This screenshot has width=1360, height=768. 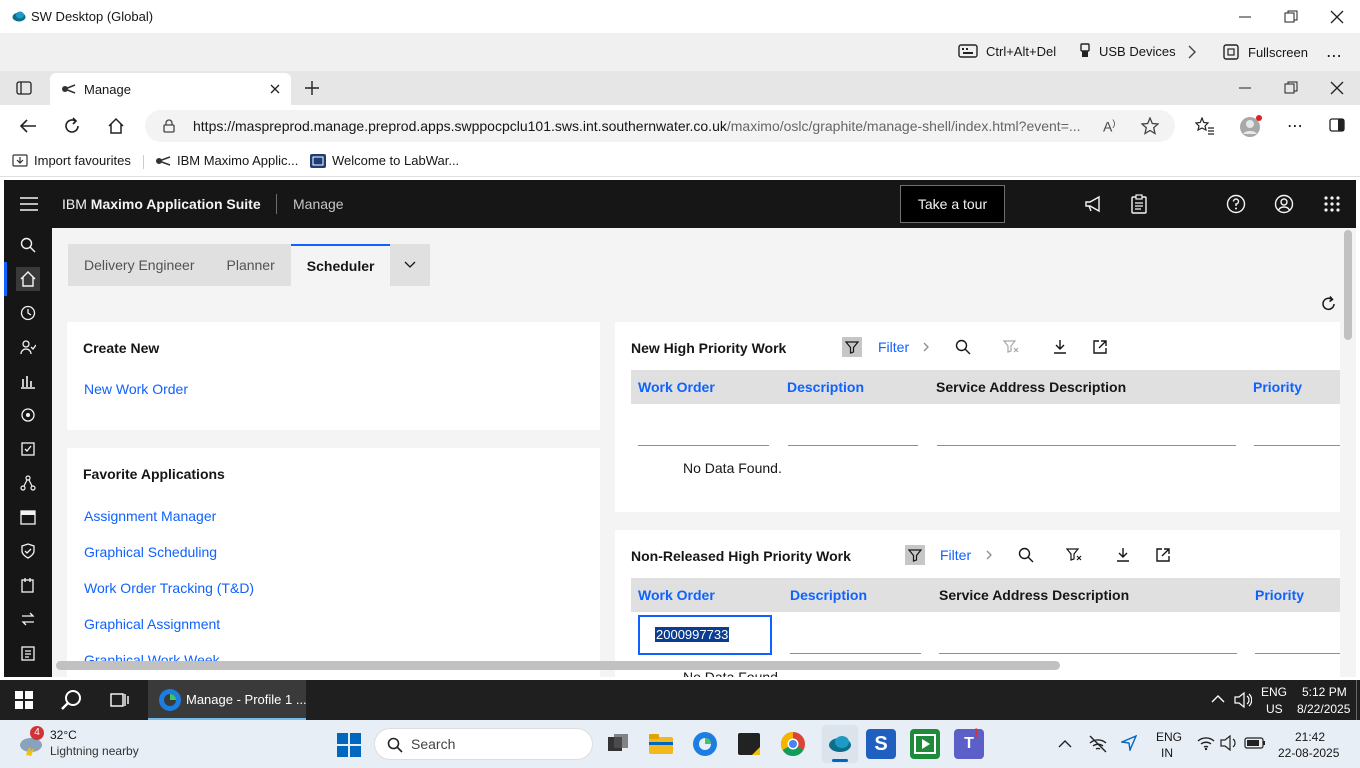 What do you see at coordinates (28, 585) in the screenshot?
I see `nav-inventory-icon` at bounding box center [28, 585].